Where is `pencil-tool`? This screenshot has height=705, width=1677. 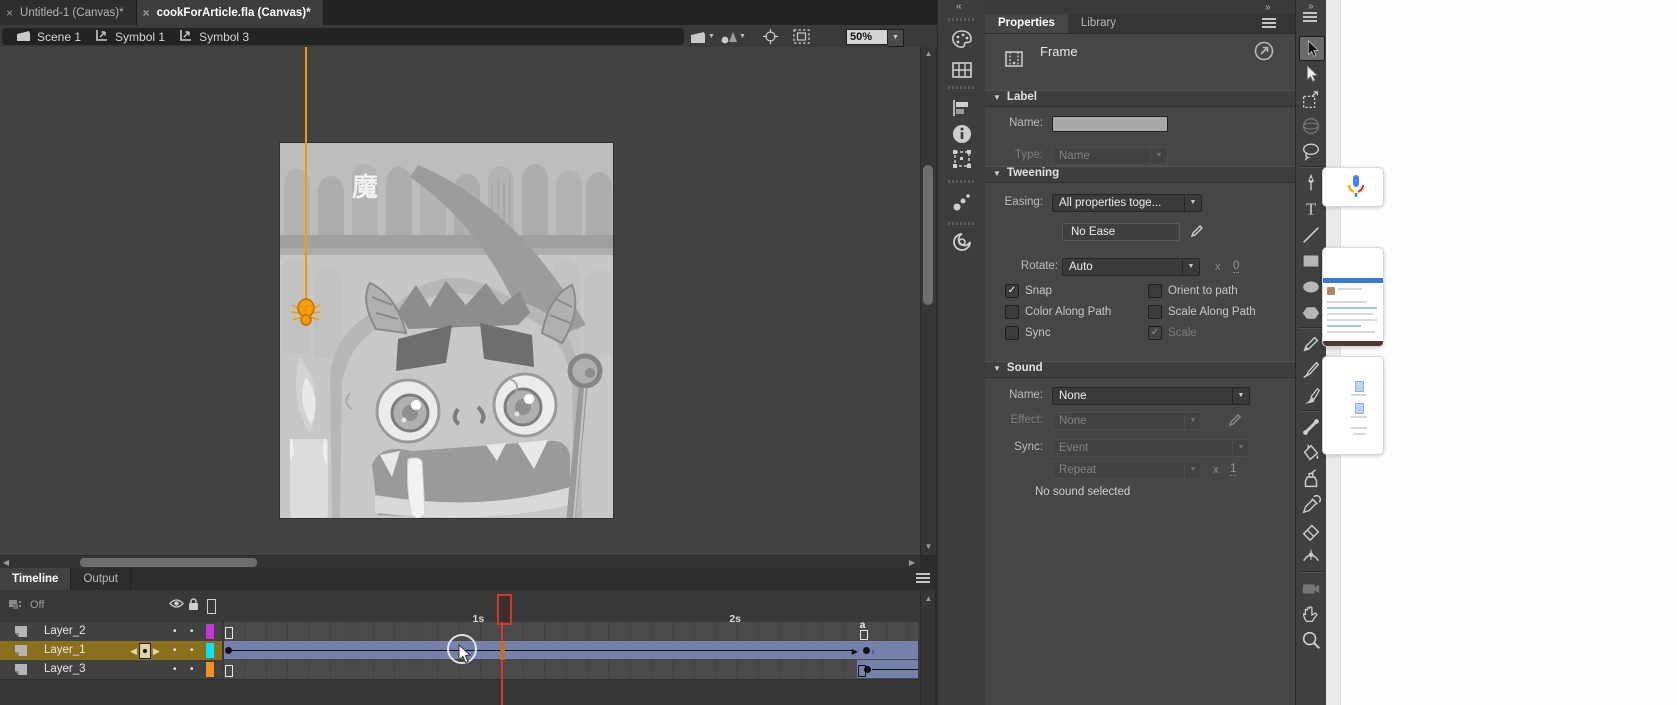 pencil-tool is located at coordinates (1311, 343).